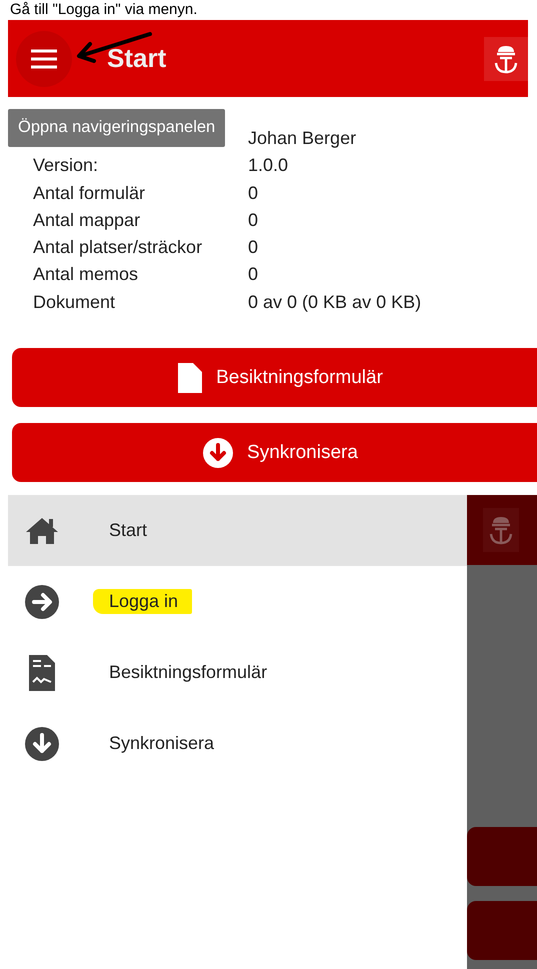  Describe the element at coordinates (161, 743) in the screenshot. I see `drawer-item-label: Synkronisera` at that location.